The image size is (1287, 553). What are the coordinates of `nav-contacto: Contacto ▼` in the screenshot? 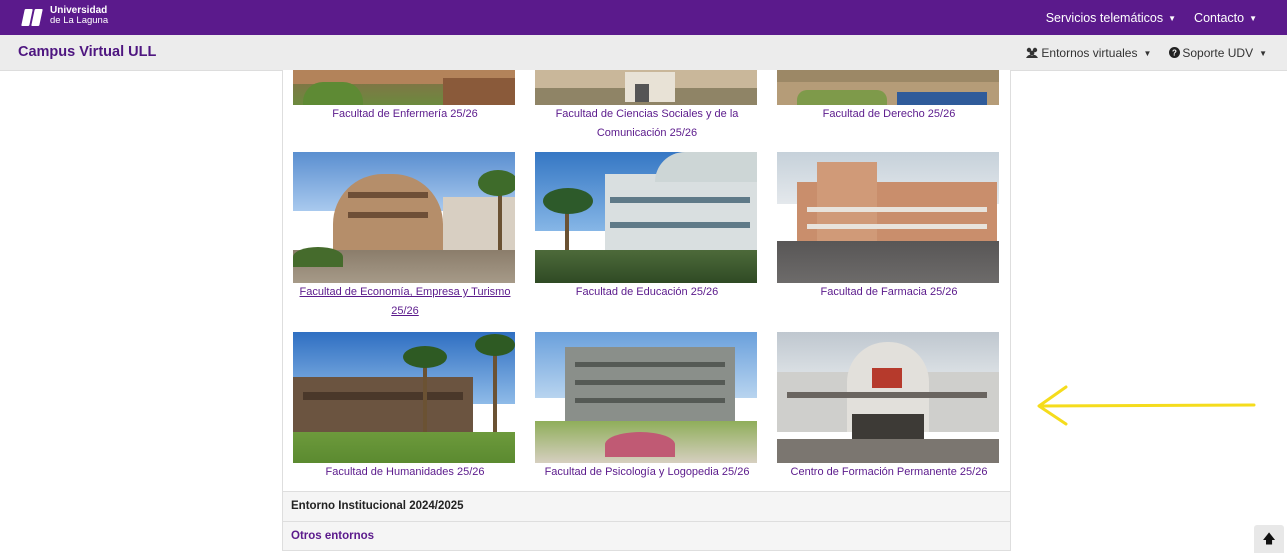 It's located at (1225, 18).